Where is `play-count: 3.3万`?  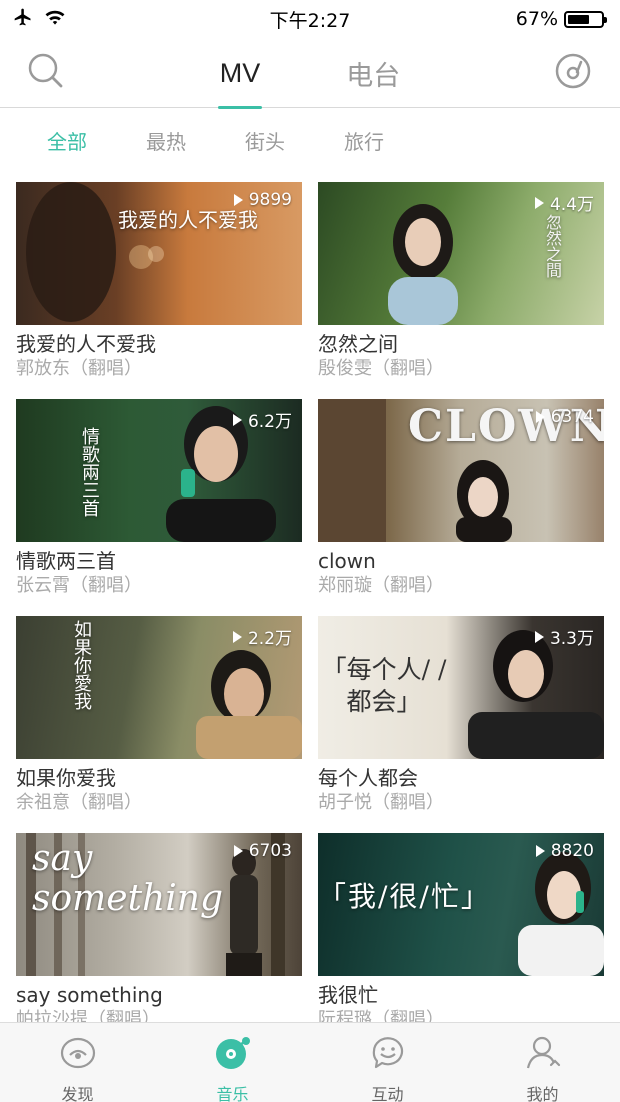
play-count: 3.3万 is located at coordinates (564, 636).